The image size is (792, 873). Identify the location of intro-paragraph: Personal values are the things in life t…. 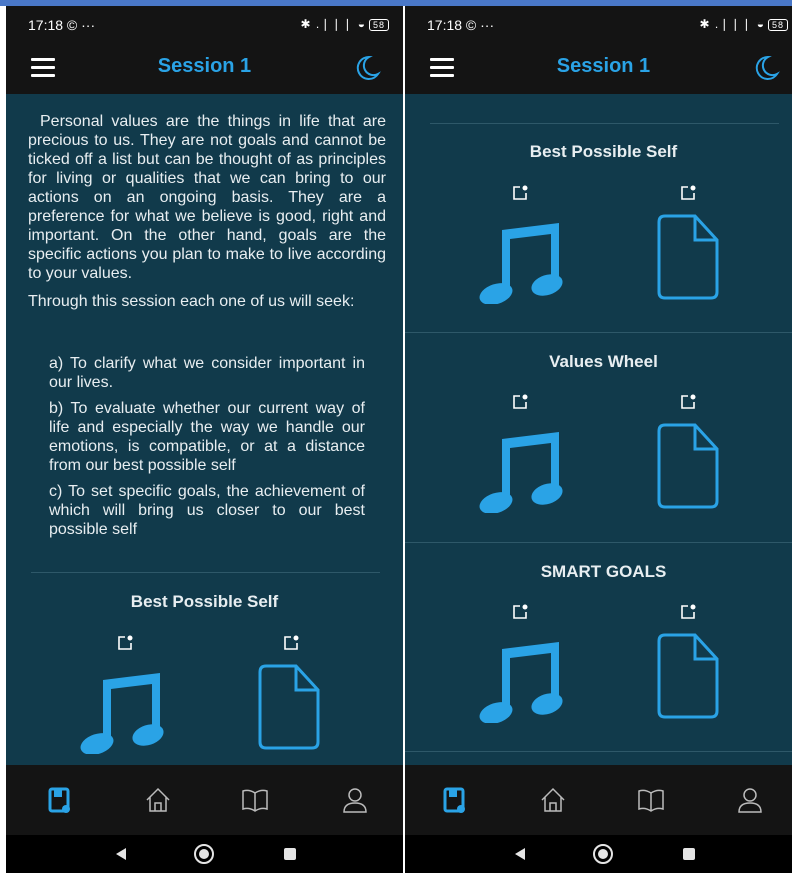
(207, 197).